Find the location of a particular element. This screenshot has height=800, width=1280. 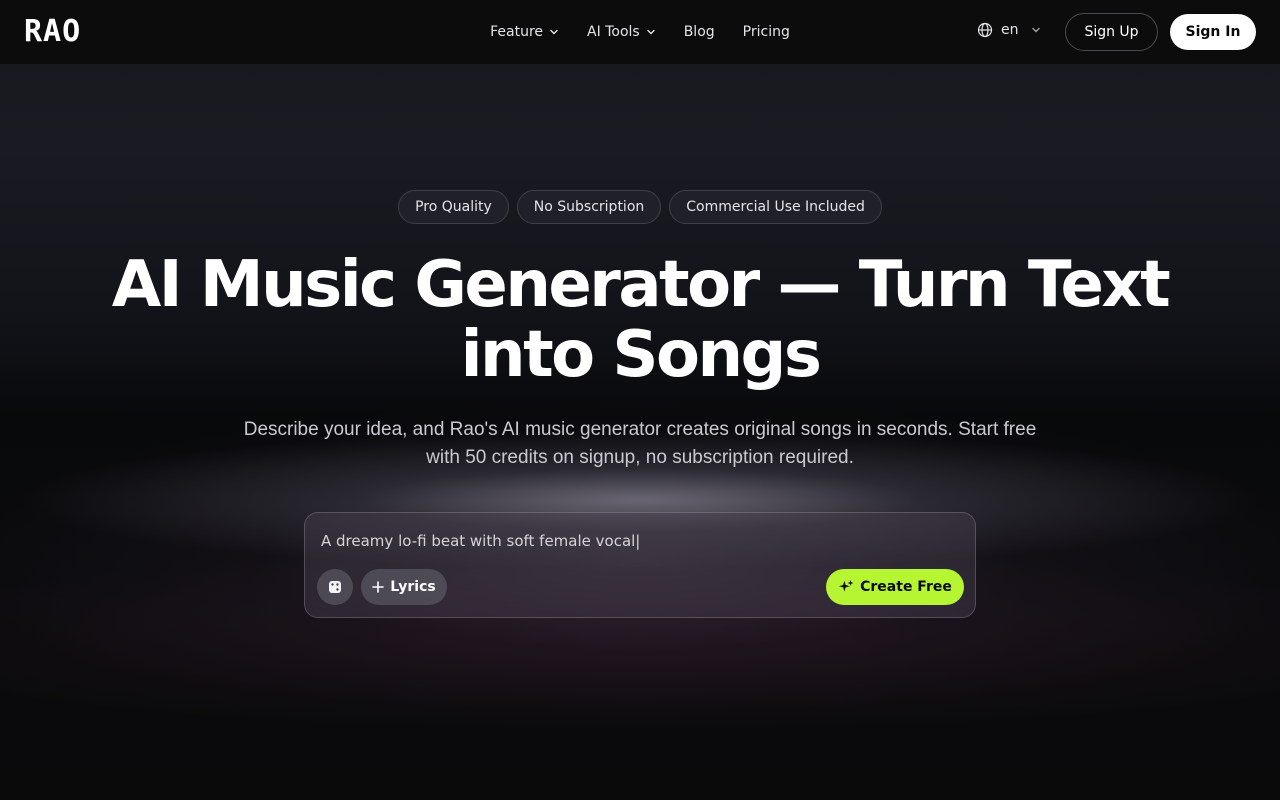

nav-item-label: AI Tools is located at coordinates (613, 32).